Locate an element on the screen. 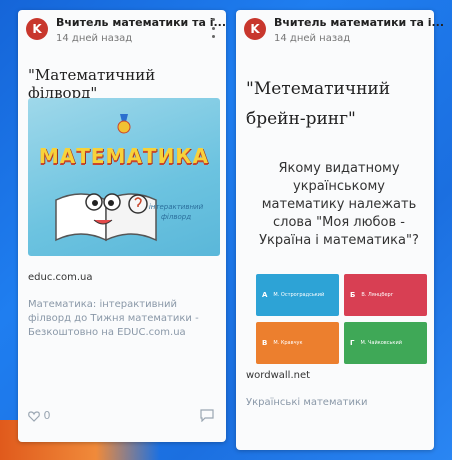 This screenshot has width=452, height=460. preview-heading: МАТЕМАТИКА is located at coordinates (124, 156).